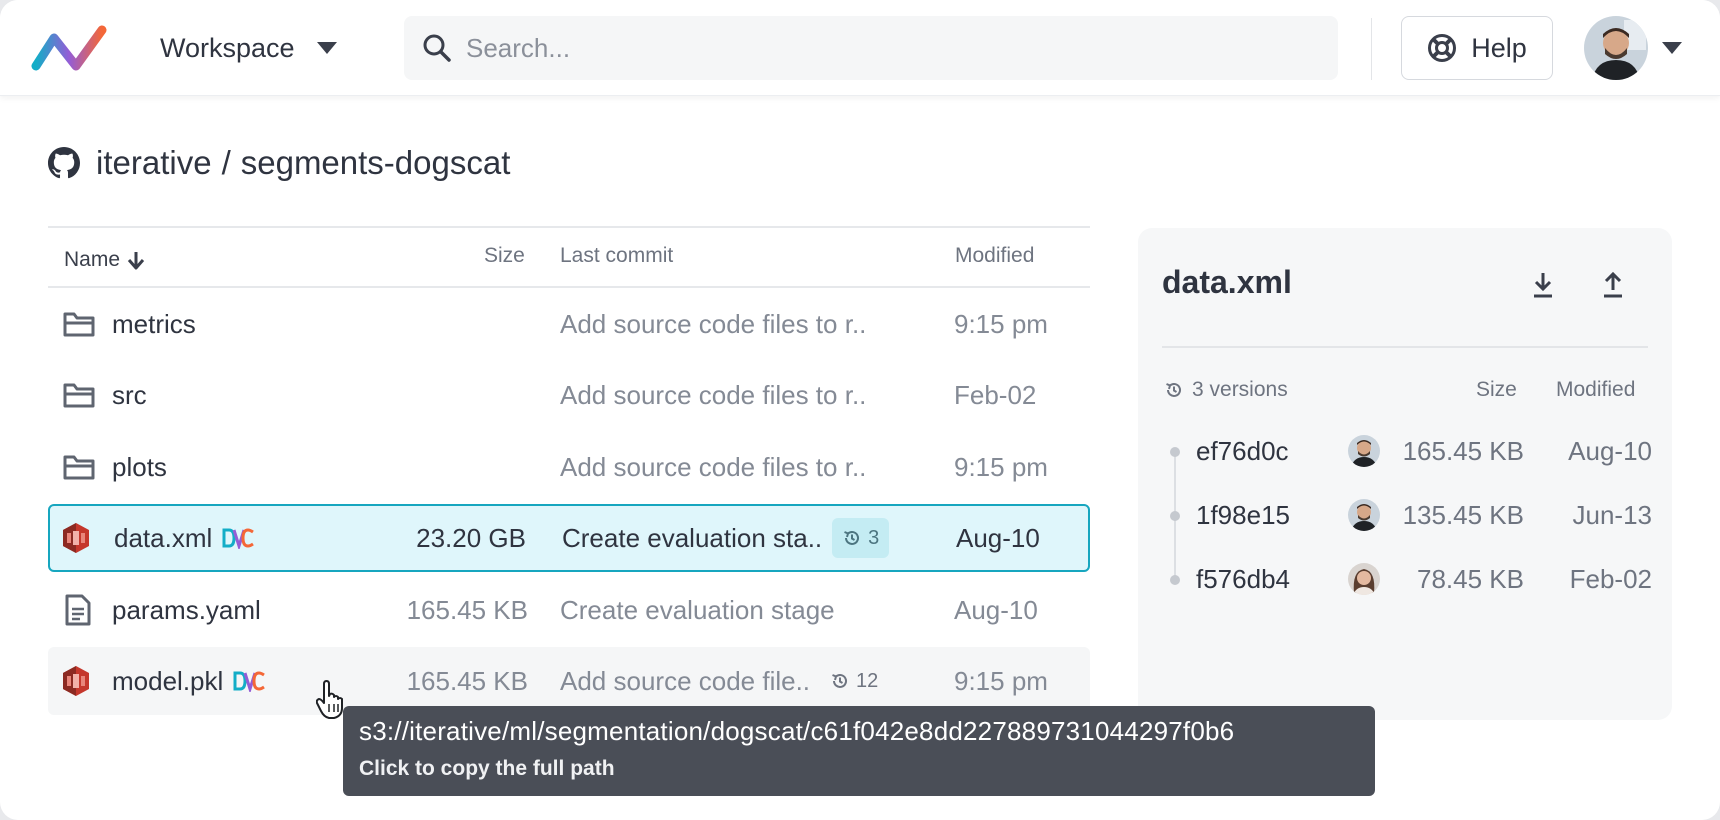  I want to click on iterative-logo-icon, so click(71, 48).